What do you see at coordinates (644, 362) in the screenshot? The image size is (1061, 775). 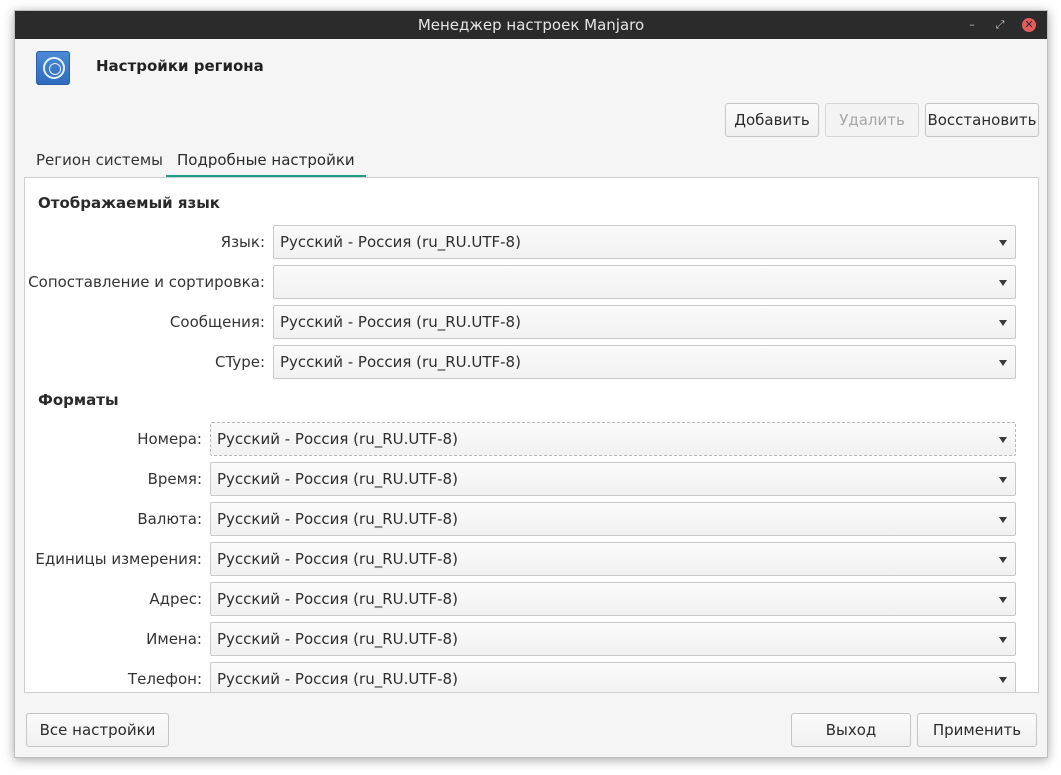 I see `ctype-select: Русский - Россия (ru_RU.UTF-8)` at bounding box center [644, 362].